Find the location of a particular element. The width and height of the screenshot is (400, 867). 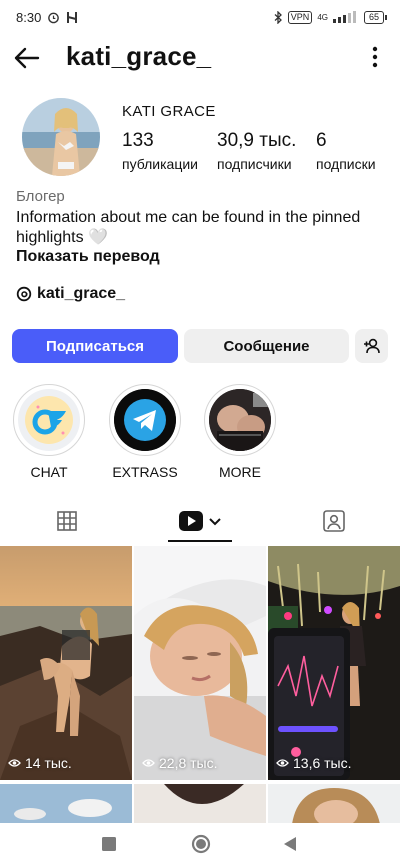

tab-reels is located at coordinates (200, 521).